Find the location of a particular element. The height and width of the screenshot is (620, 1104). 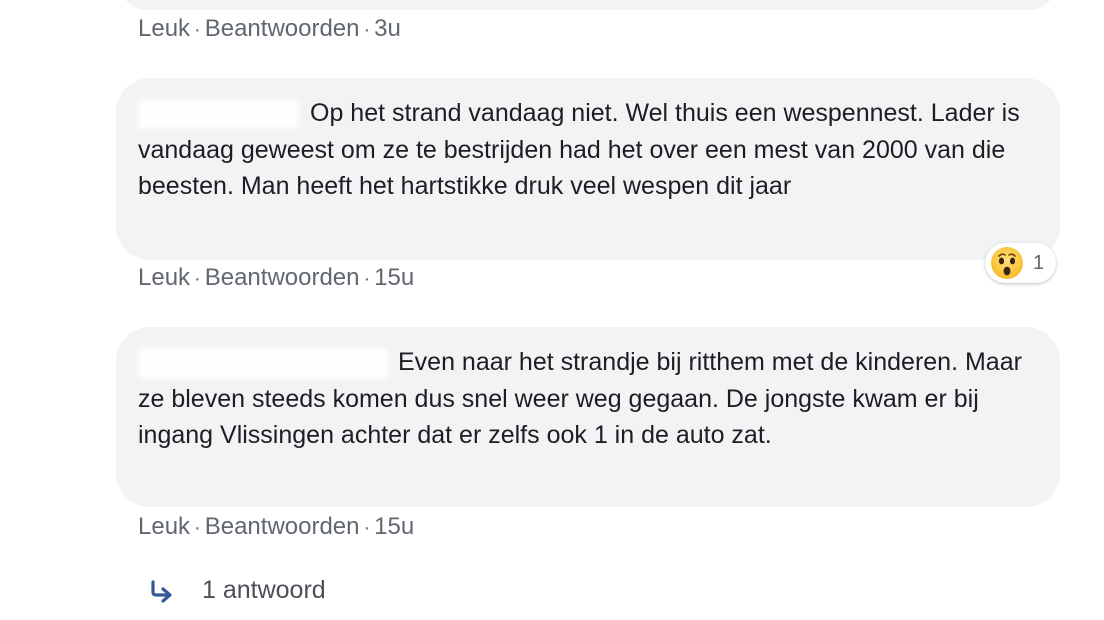

replies-count-label: 1 antwoord is located at coordinates (264, 590).